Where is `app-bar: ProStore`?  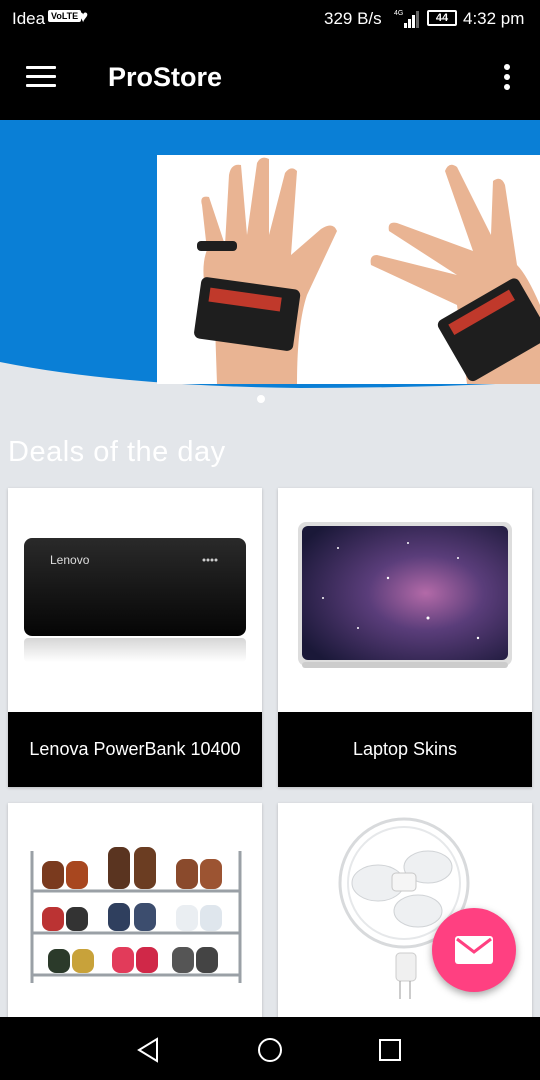
app-bar: ProStore is located at coordinates (270, 79).